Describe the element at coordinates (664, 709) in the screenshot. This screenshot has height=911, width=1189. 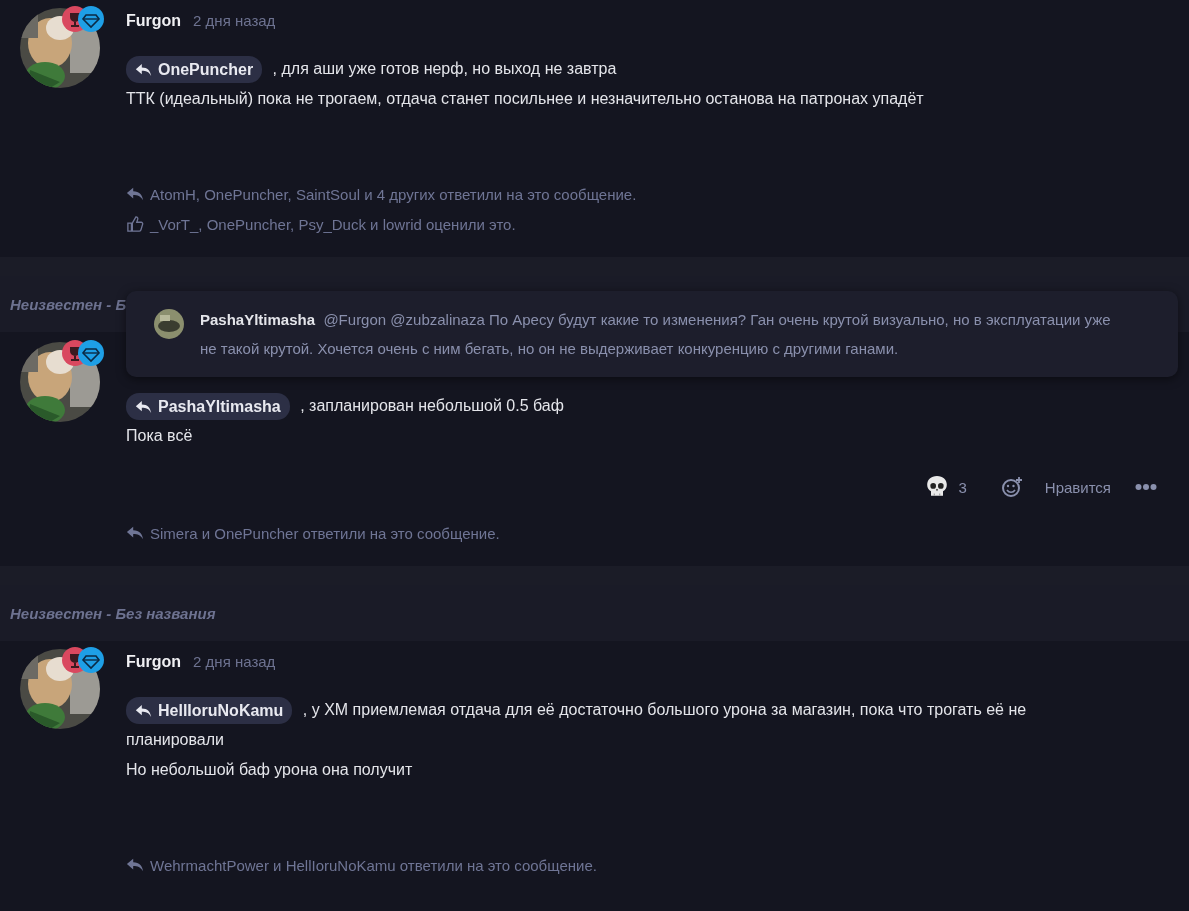
I see `message-text: , у ХМ приемлемая отдача для её достаточно большого урона за магазин, пока что трогать её не` at that location.